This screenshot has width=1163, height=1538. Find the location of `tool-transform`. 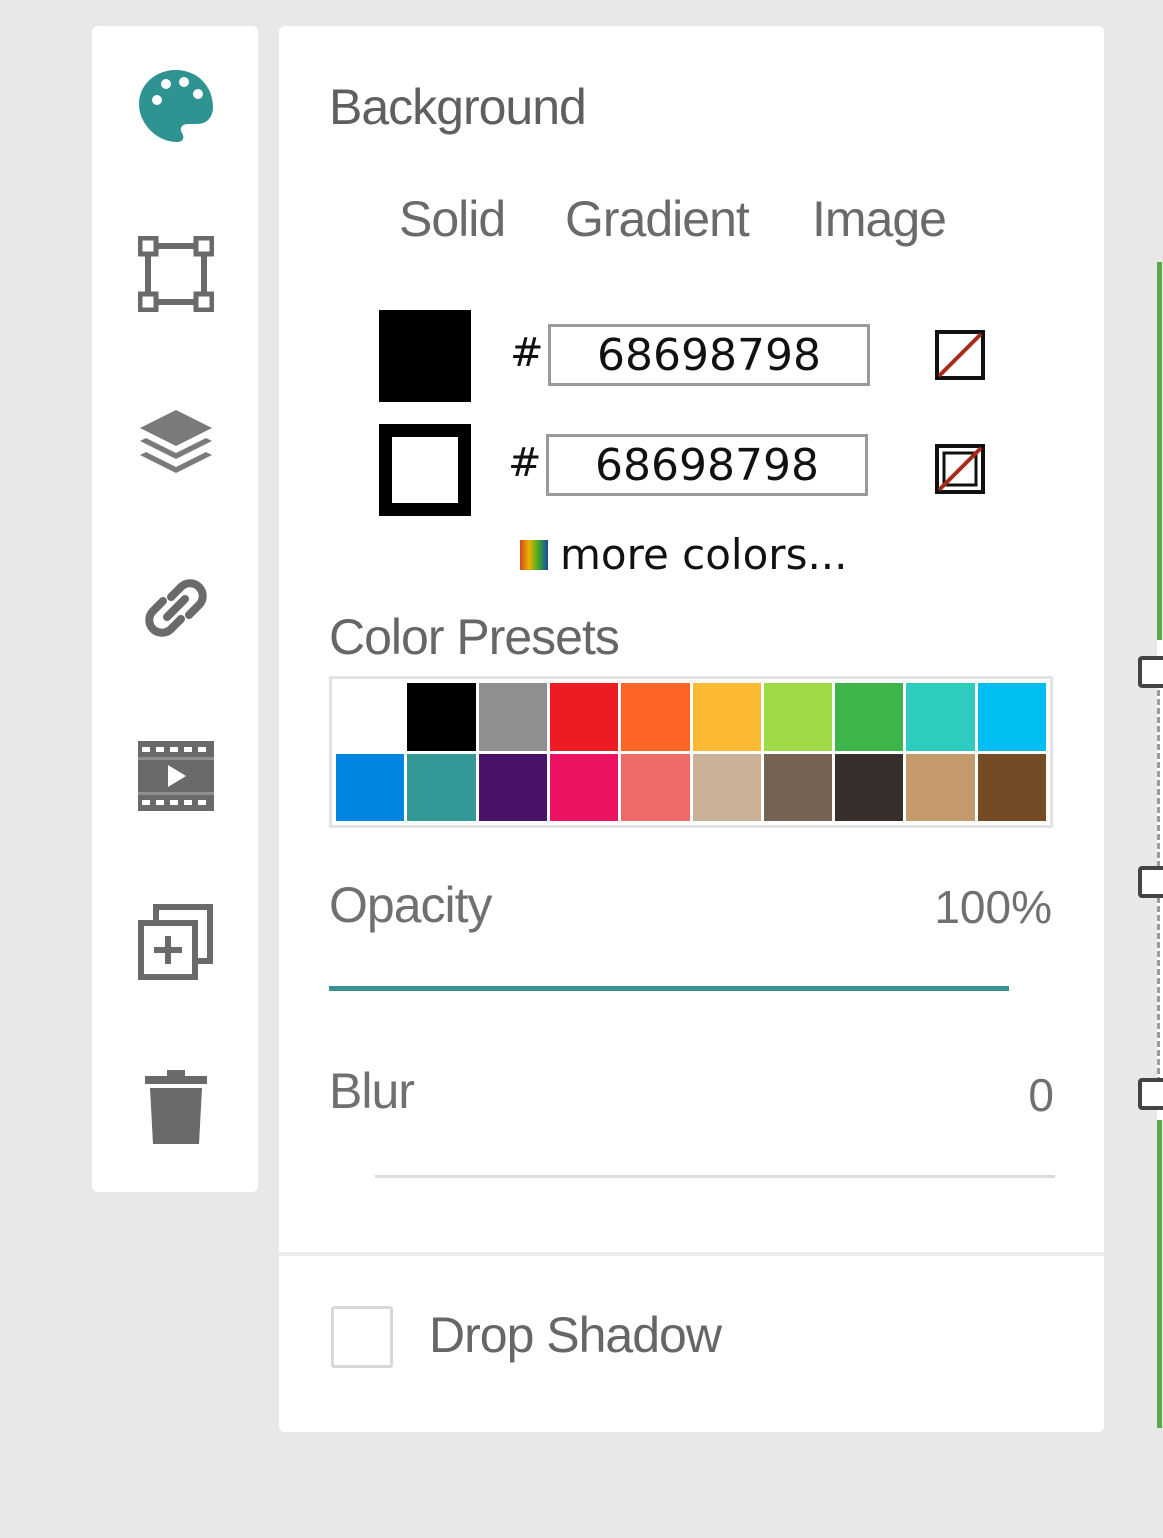

tool-transform is located at coordinates (176, 274).